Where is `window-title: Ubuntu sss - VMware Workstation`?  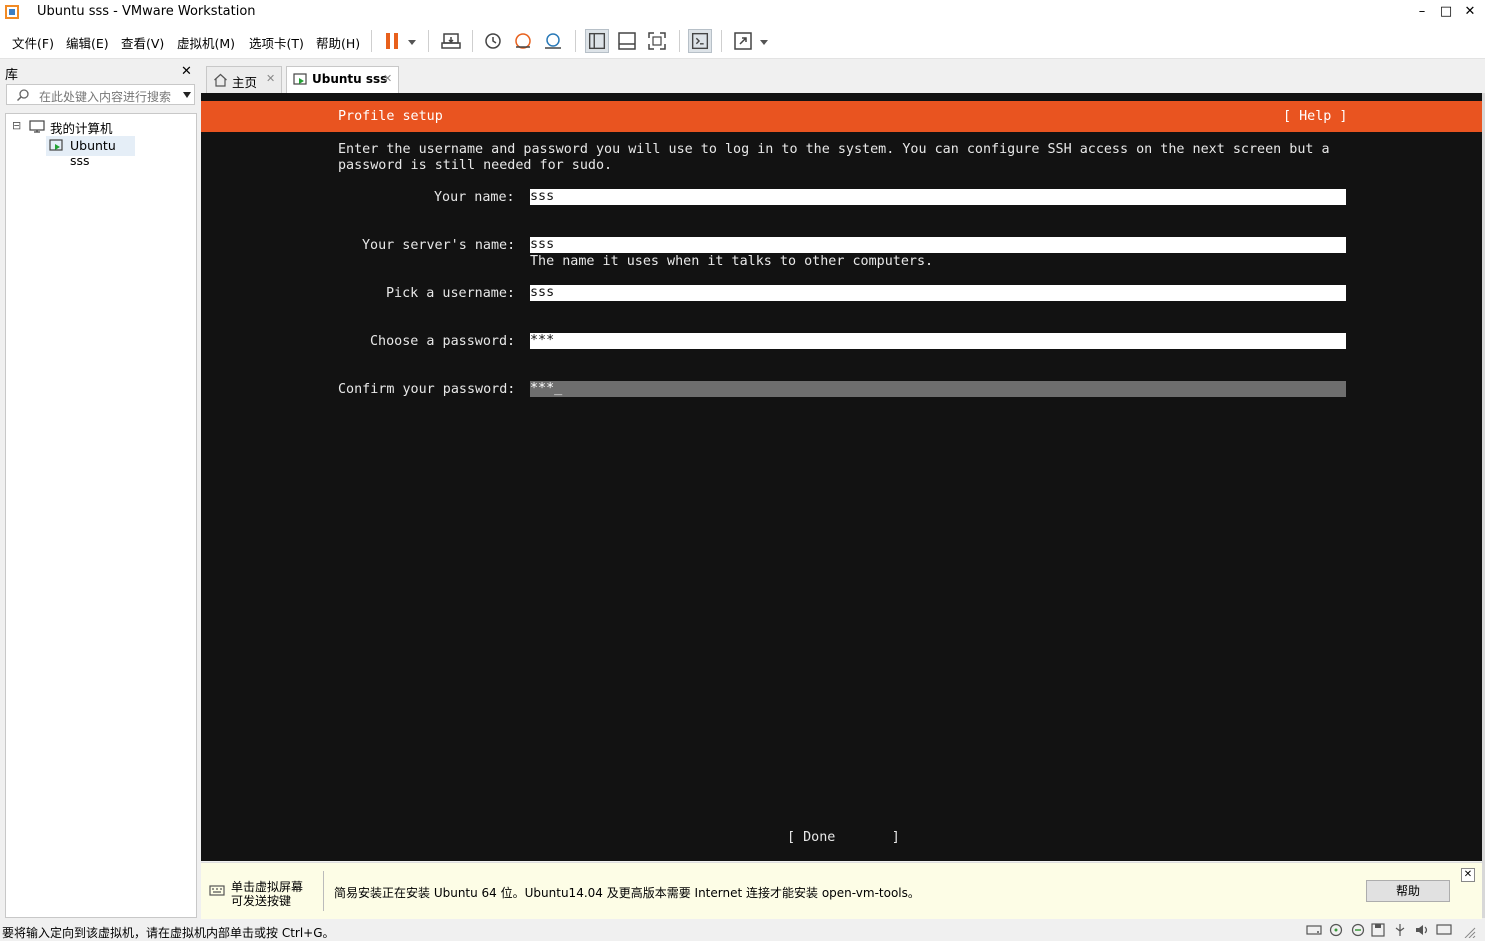 window-title: Ubuntu sss - VMware Workstation is located at coordinates (146, 11).